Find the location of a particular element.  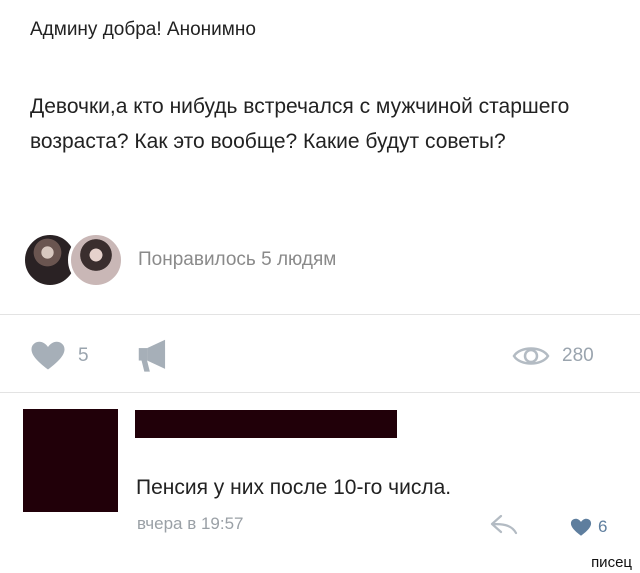

like-count: 5 is located at coordinates (83, 355).